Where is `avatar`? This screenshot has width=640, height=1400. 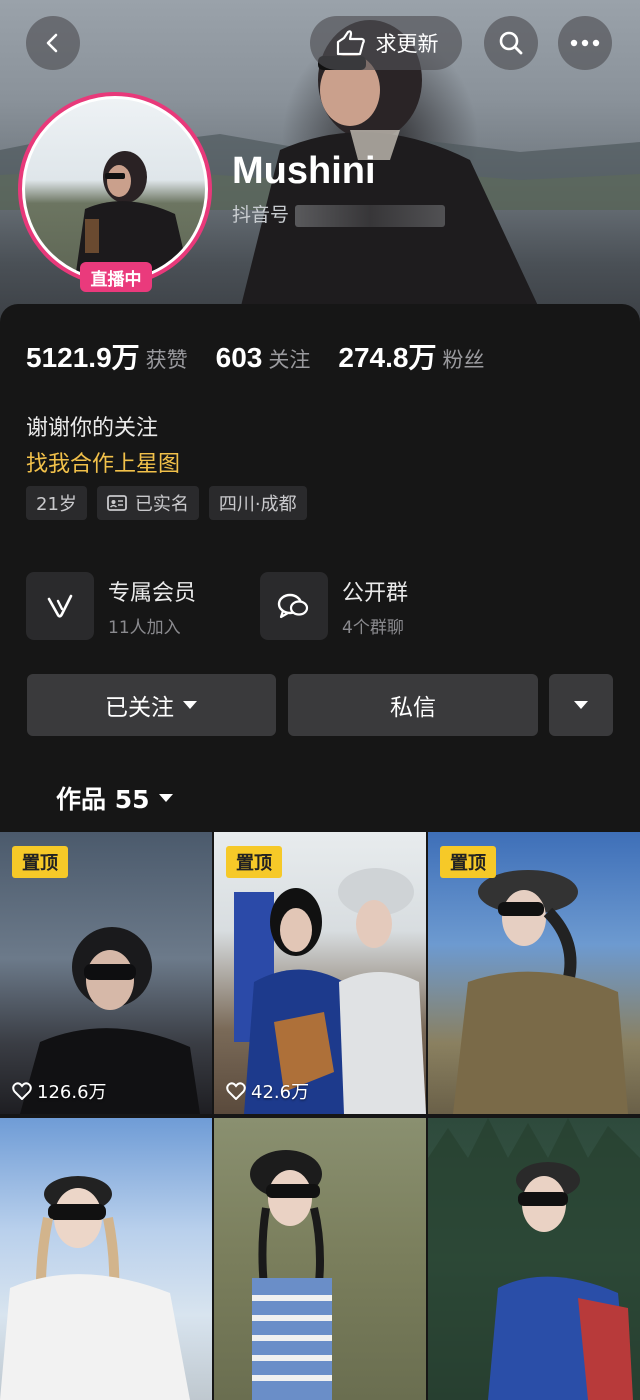 avatar is located at coordinates (115, 189).